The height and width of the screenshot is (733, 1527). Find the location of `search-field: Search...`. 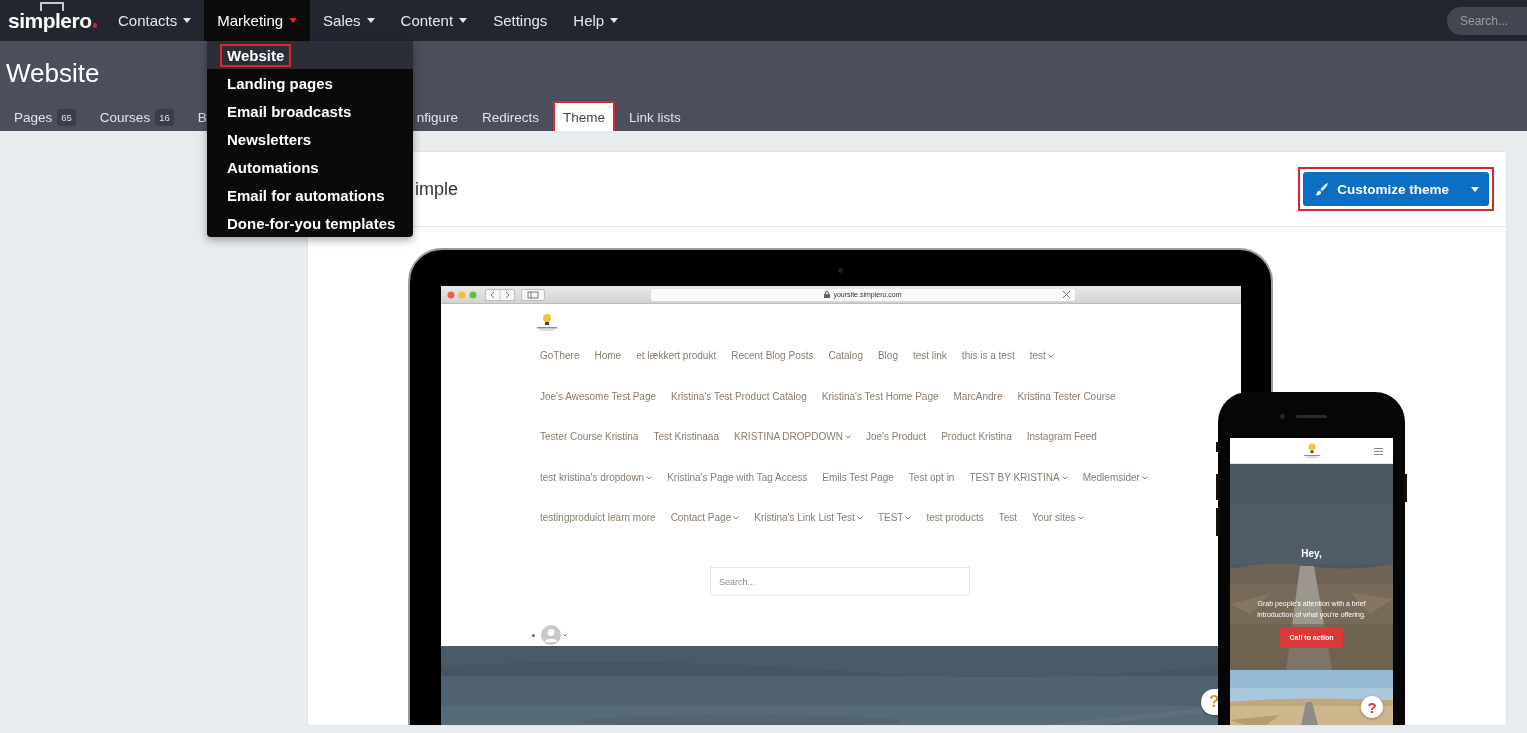

search-field: Search... is located at coordinates (1487, 20).